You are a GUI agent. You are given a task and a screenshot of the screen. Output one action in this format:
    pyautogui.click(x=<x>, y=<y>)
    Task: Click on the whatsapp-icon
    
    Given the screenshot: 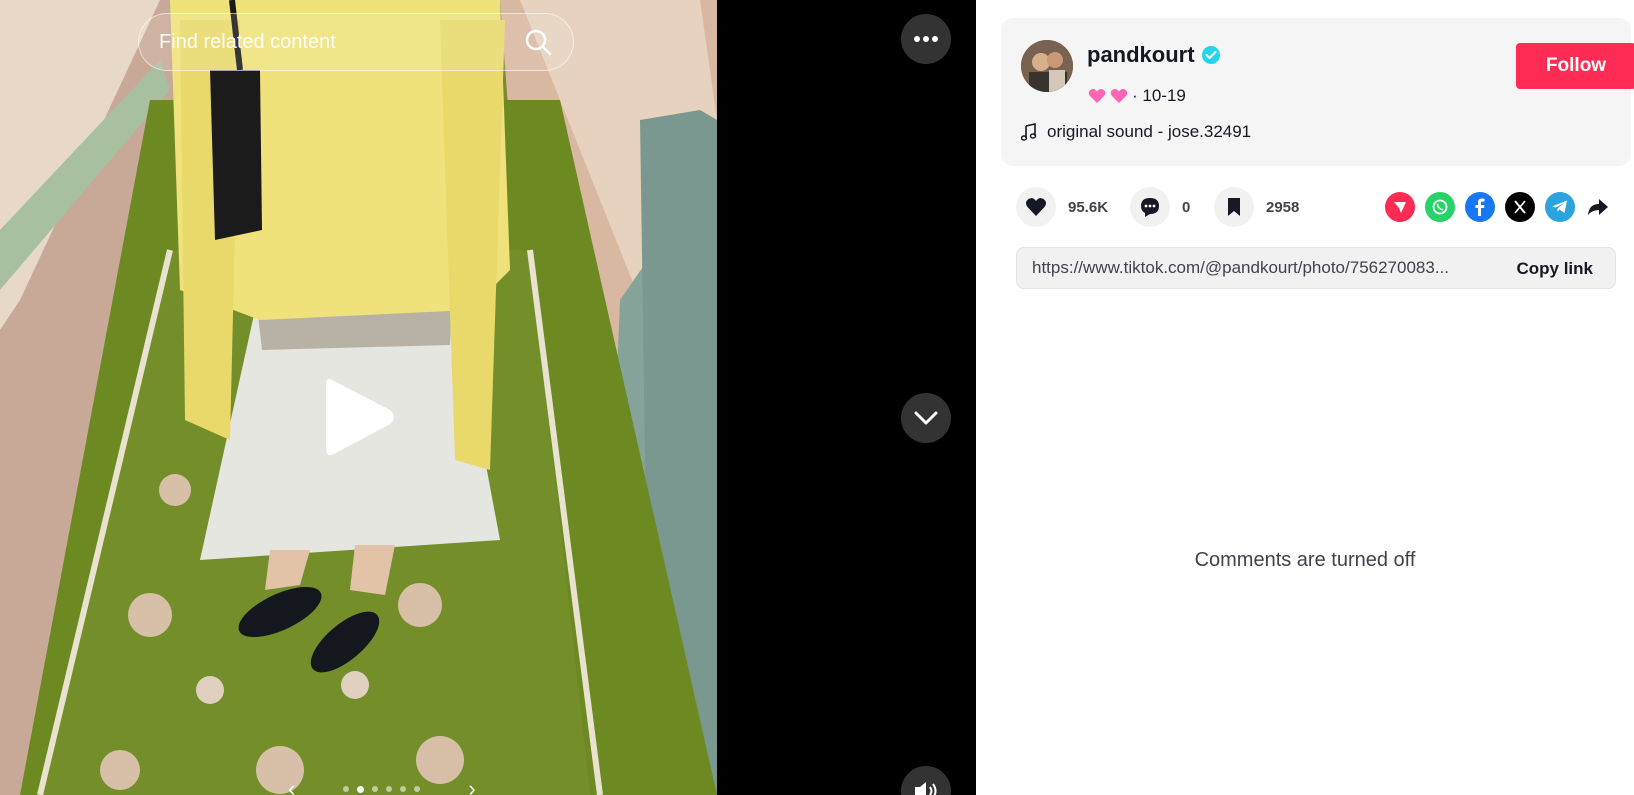 What is the action you would take?
    pyautogui.click(x=1440, y=207)
    